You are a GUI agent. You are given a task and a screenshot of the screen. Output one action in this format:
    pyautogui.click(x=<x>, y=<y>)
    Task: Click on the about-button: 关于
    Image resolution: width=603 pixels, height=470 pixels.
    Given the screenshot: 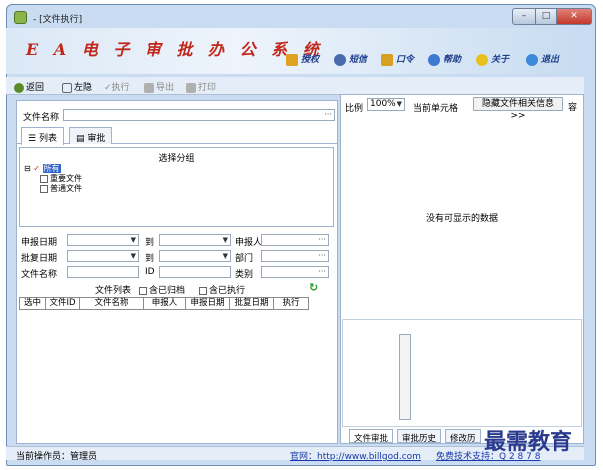 What is the action you would take?
    pyautogui.click(x=492, y=60)
    